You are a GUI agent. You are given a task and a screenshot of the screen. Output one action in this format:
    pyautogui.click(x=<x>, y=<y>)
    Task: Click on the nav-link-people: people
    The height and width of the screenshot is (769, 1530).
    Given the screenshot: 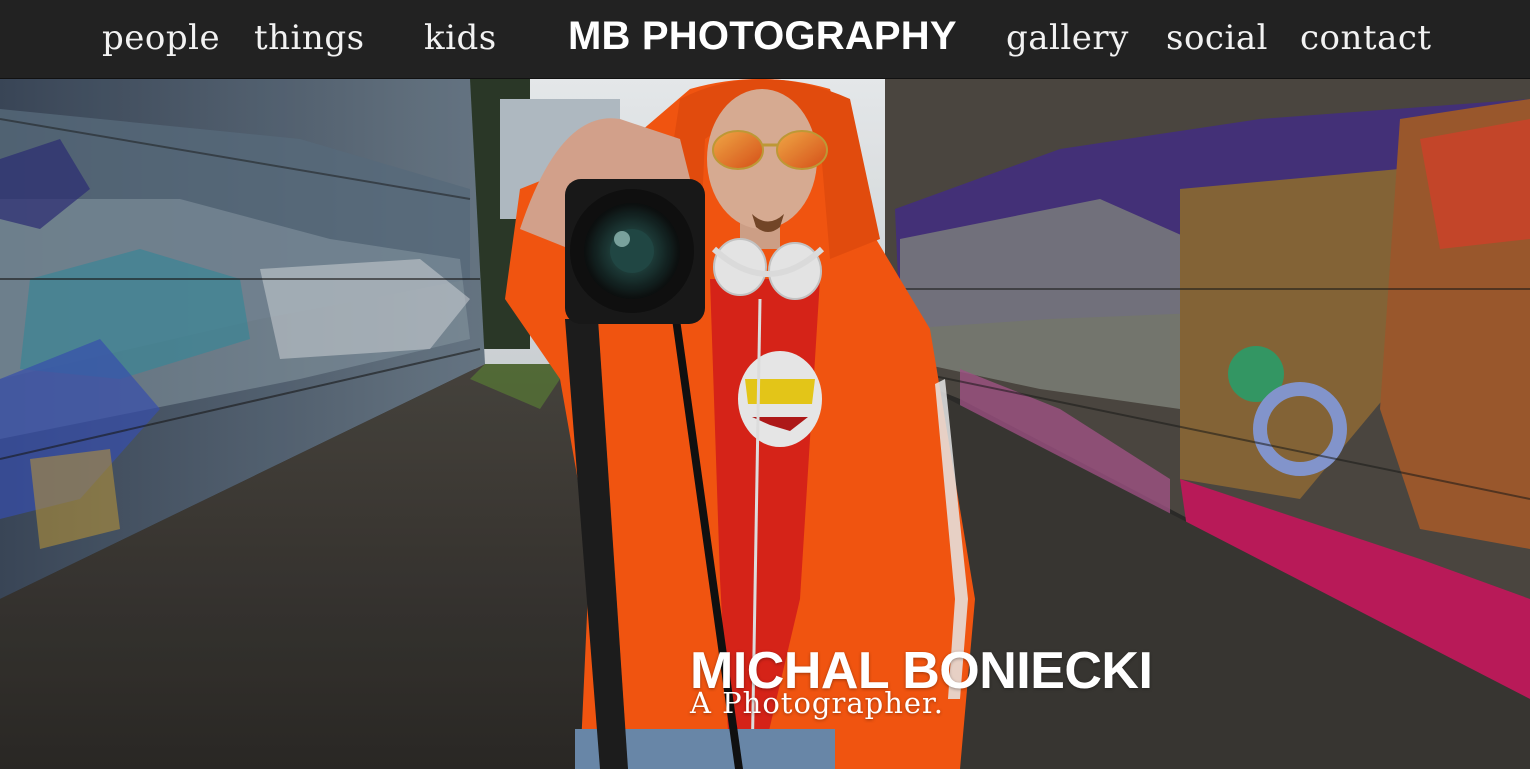 What is the action you would take?
    pyautogui.click(x=161, y=38)
    